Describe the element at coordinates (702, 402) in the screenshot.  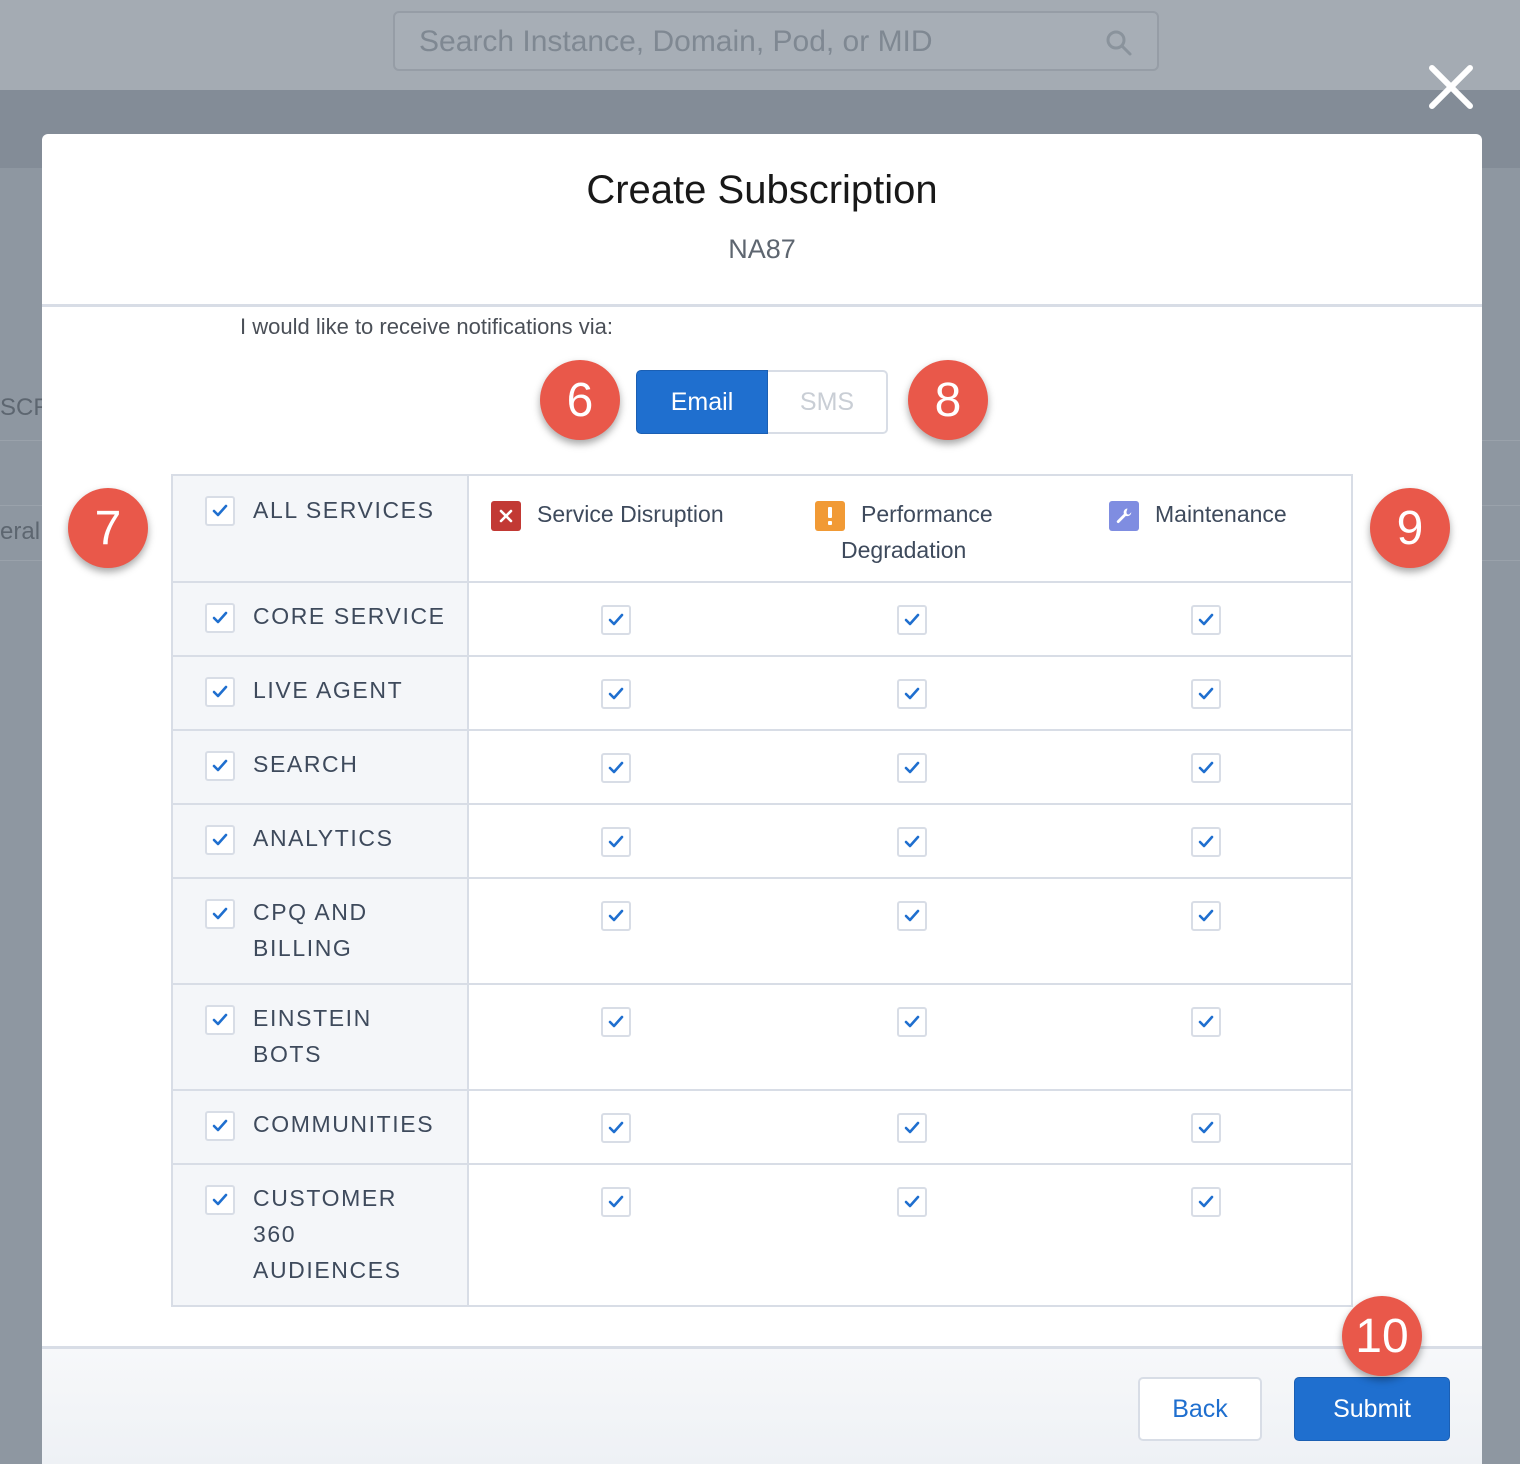
I see `email-toggle-button: Email` at that location.